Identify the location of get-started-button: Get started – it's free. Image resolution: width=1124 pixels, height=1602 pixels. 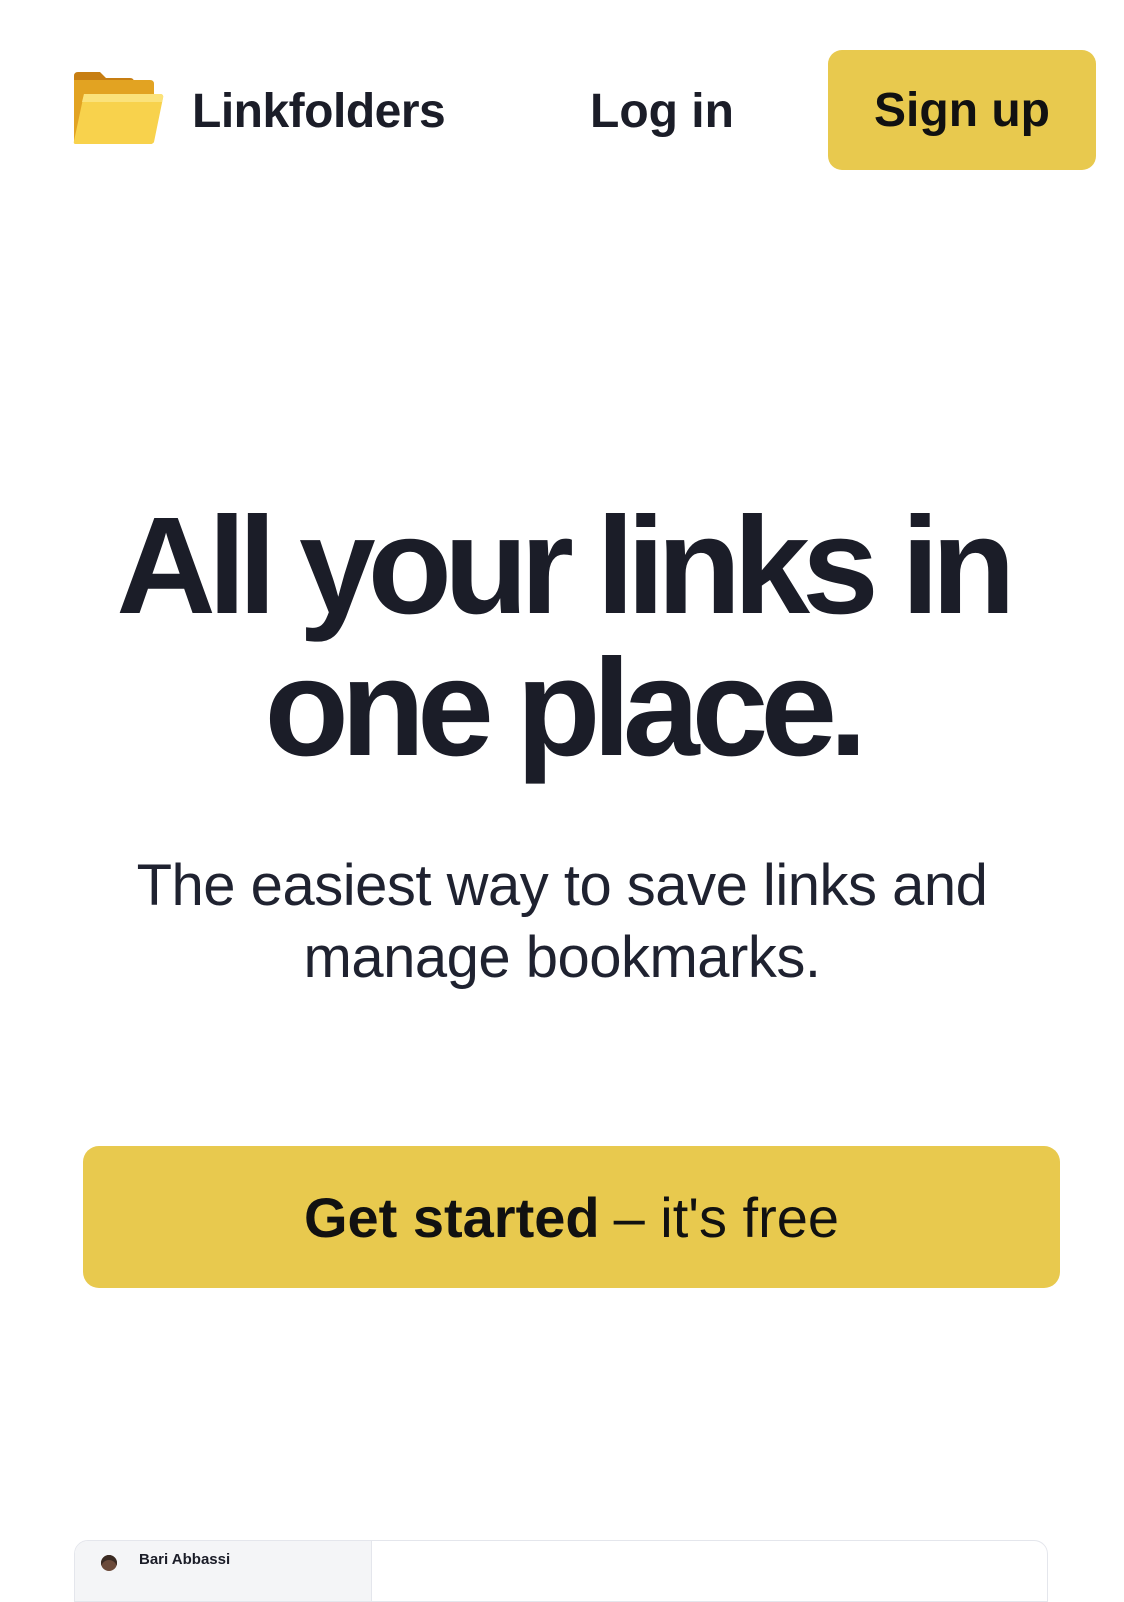
(571, 1217).